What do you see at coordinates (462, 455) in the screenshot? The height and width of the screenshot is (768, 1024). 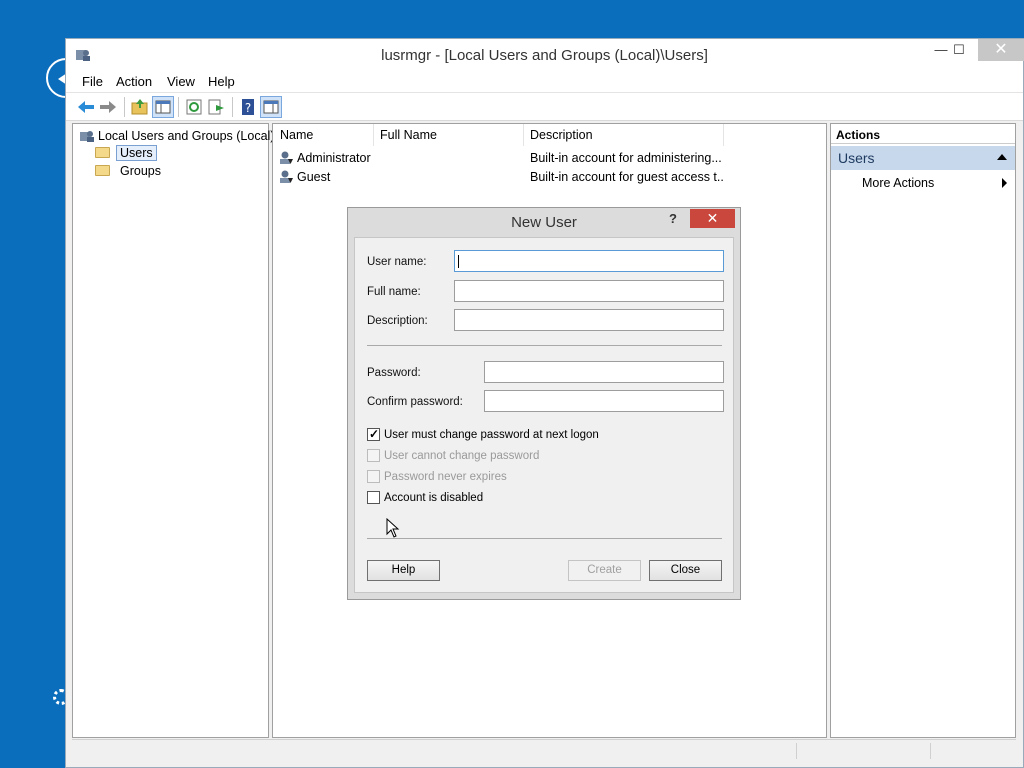 I see `checkbox-label: User cannot change password` at bounding box center [462, 455].